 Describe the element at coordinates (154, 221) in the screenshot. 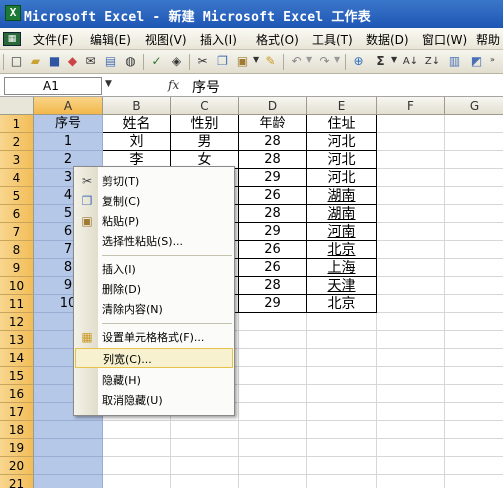

I see `ctx-paste: ▣ 粘贴(P)` at that location.